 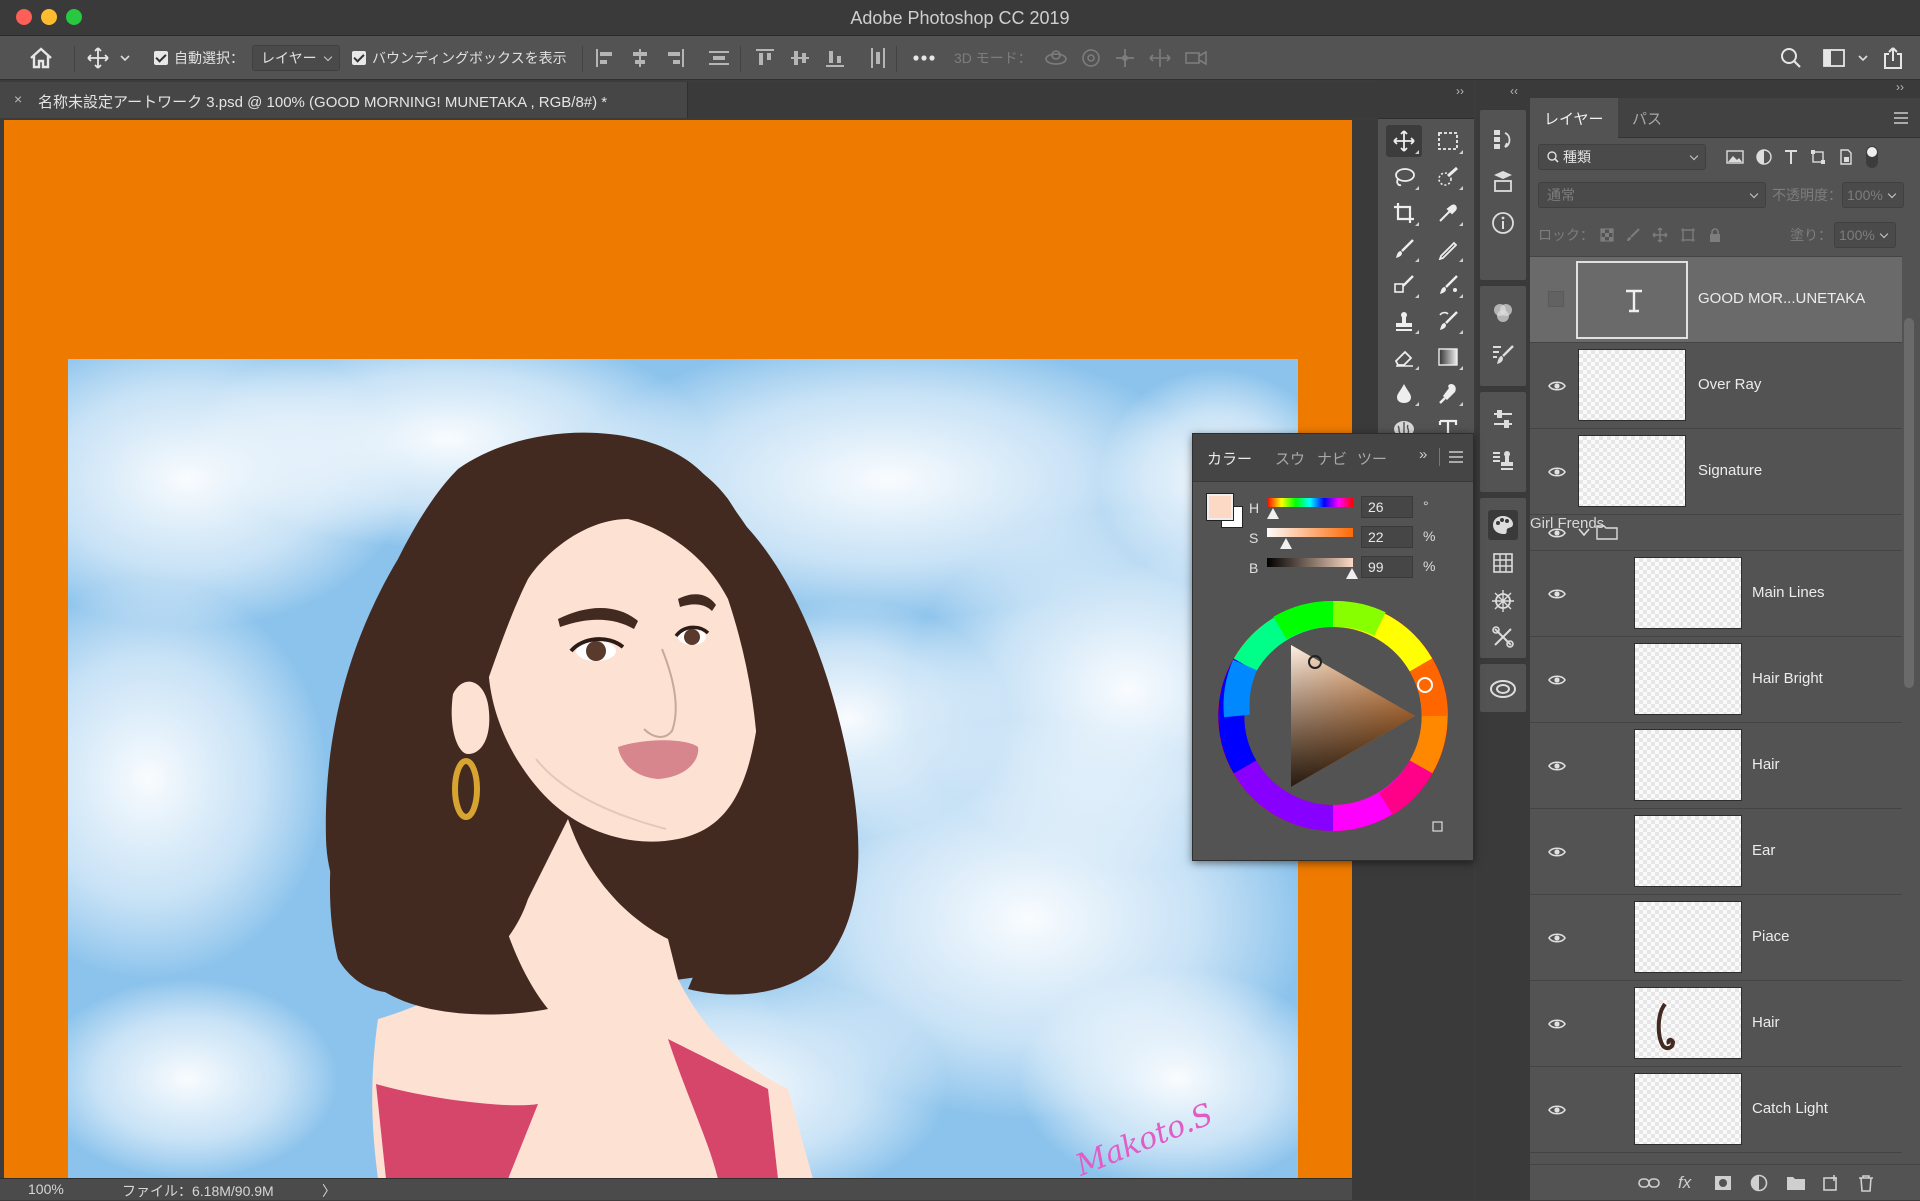 I want to click on gradient-tool, so click(x=1448, y=357).